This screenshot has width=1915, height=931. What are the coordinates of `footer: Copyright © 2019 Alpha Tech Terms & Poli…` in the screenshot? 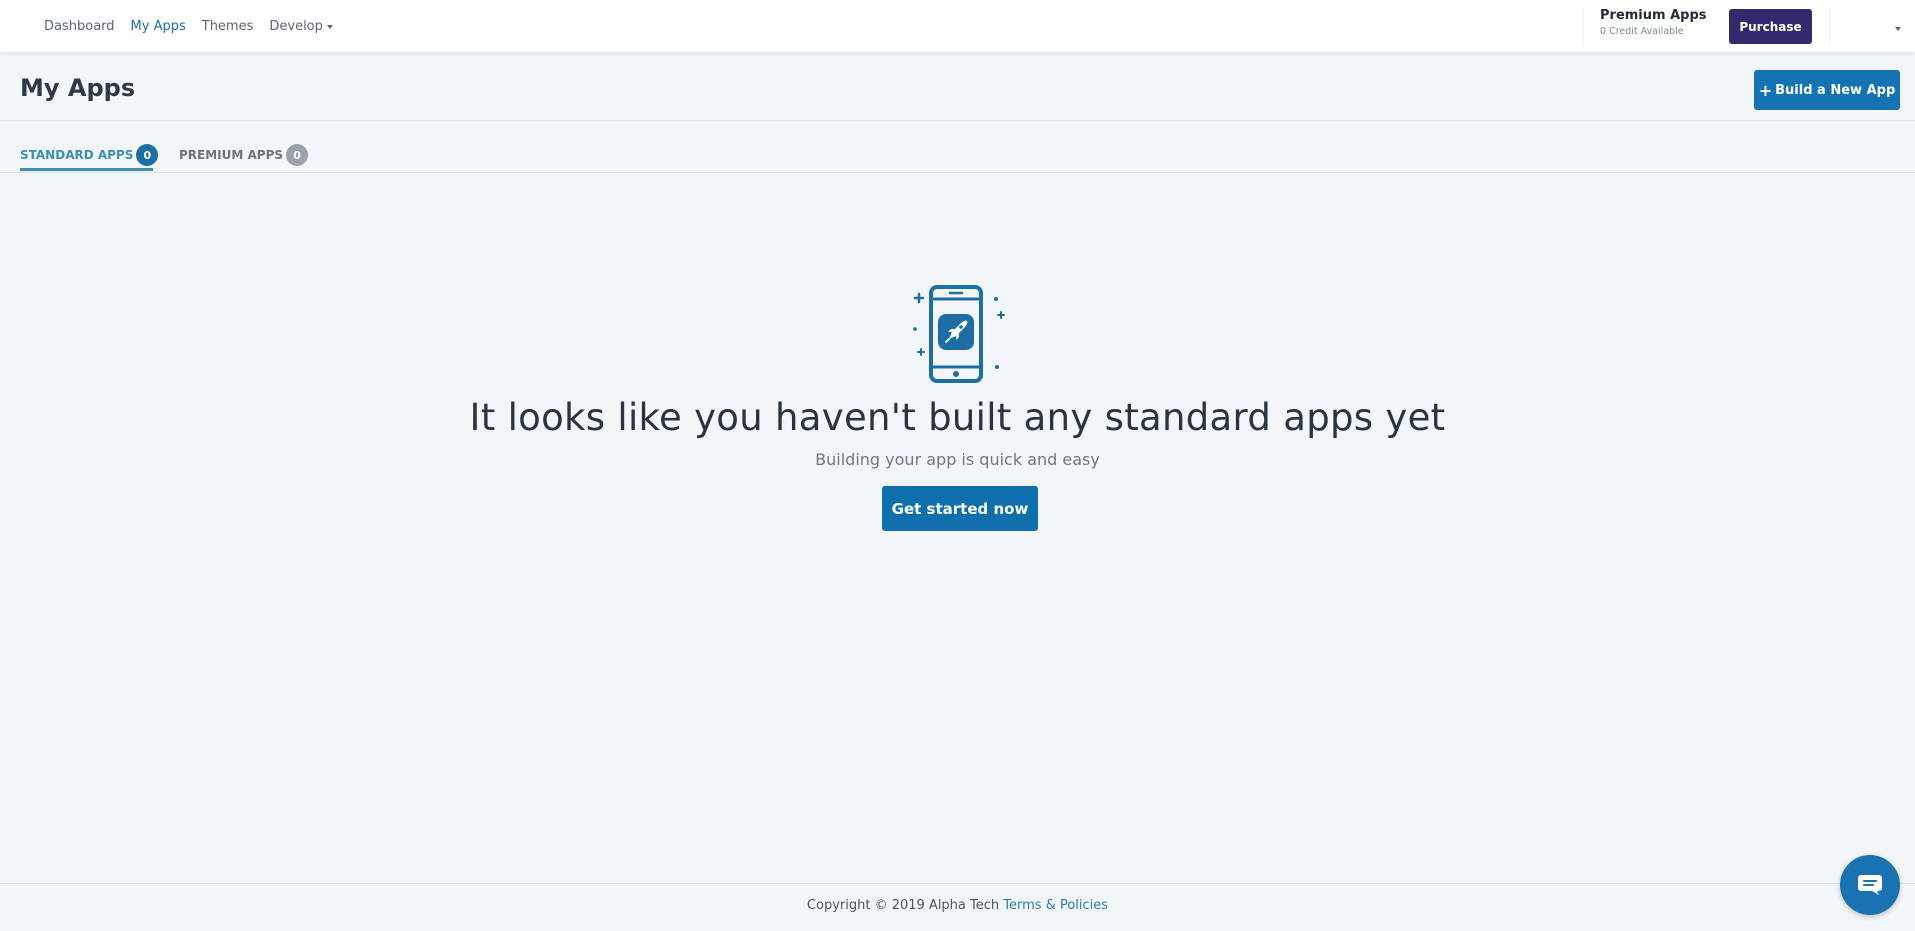 It's located at (957, 905).